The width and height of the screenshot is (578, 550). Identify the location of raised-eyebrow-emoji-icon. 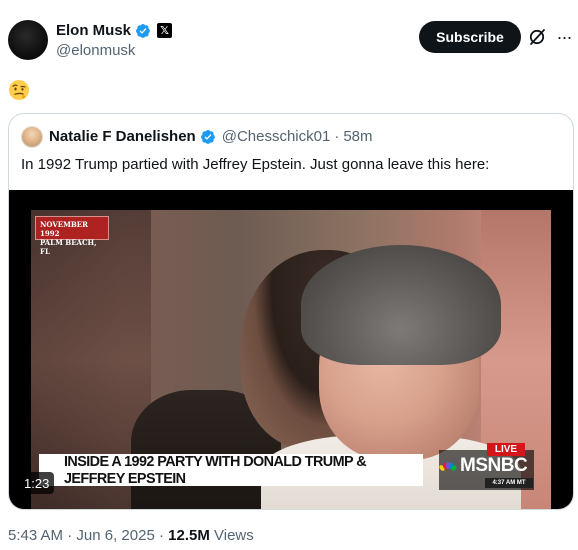
(19, 90).